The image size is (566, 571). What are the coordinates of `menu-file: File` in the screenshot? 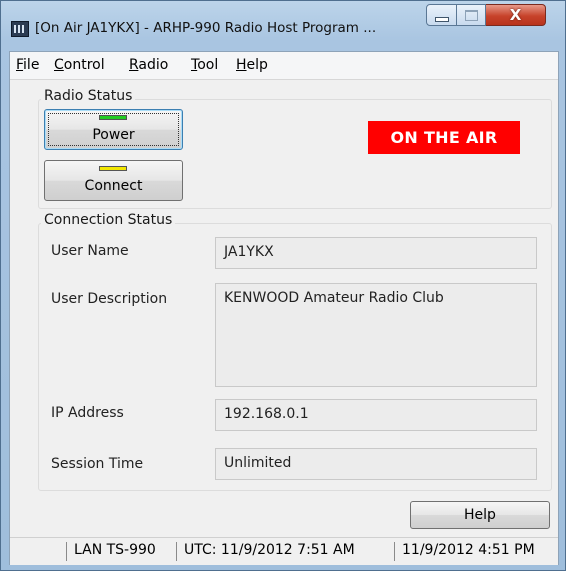 It's located at (27, 65).